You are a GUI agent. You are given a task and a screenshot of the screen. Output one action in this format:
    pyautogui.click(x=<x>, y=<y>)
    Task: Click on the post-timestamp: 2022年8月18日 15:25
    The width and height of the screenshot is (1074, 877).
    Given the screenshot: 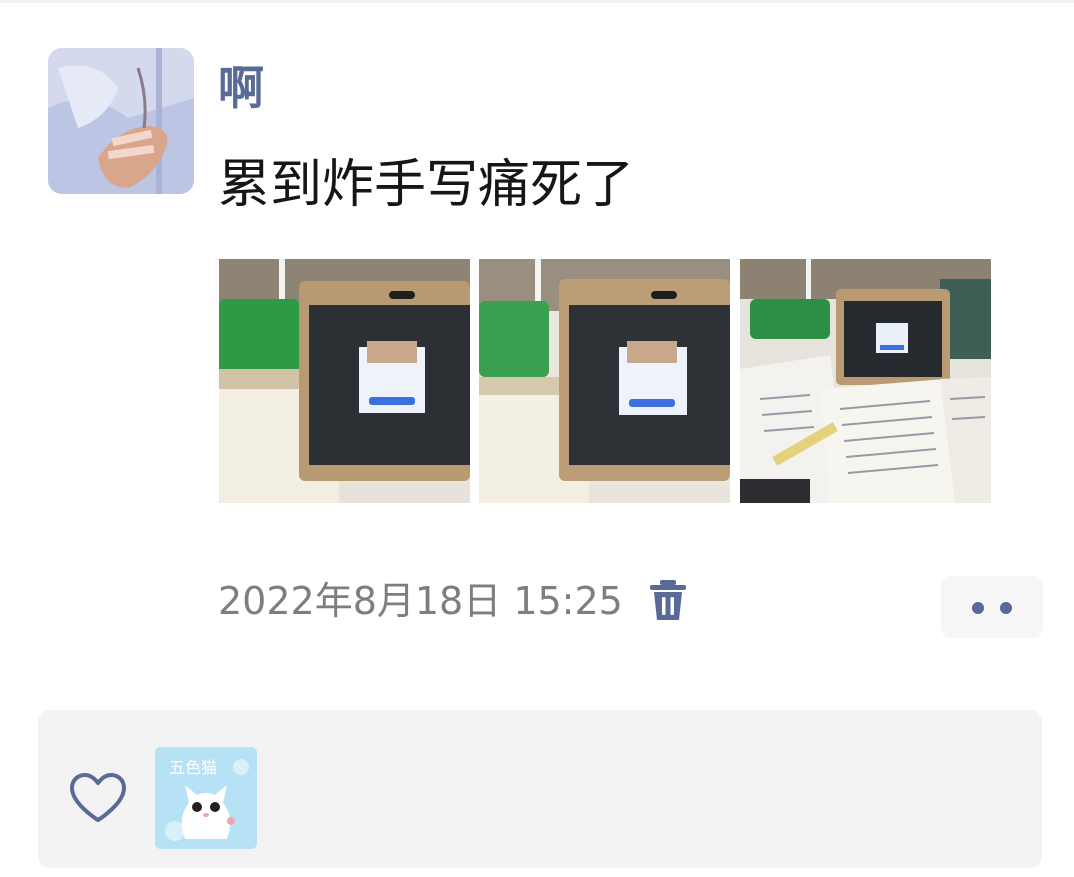 What is the action you would take?
    pyautogui.click(x=420, y=601)
    